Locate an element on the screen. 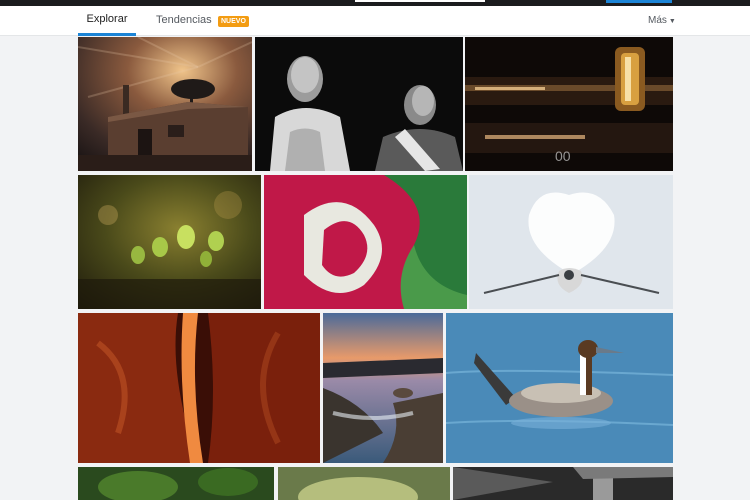 The width and height of the screenshot is (750, 500). more-menu: Más ▼ is located at coordinates (662, 21).